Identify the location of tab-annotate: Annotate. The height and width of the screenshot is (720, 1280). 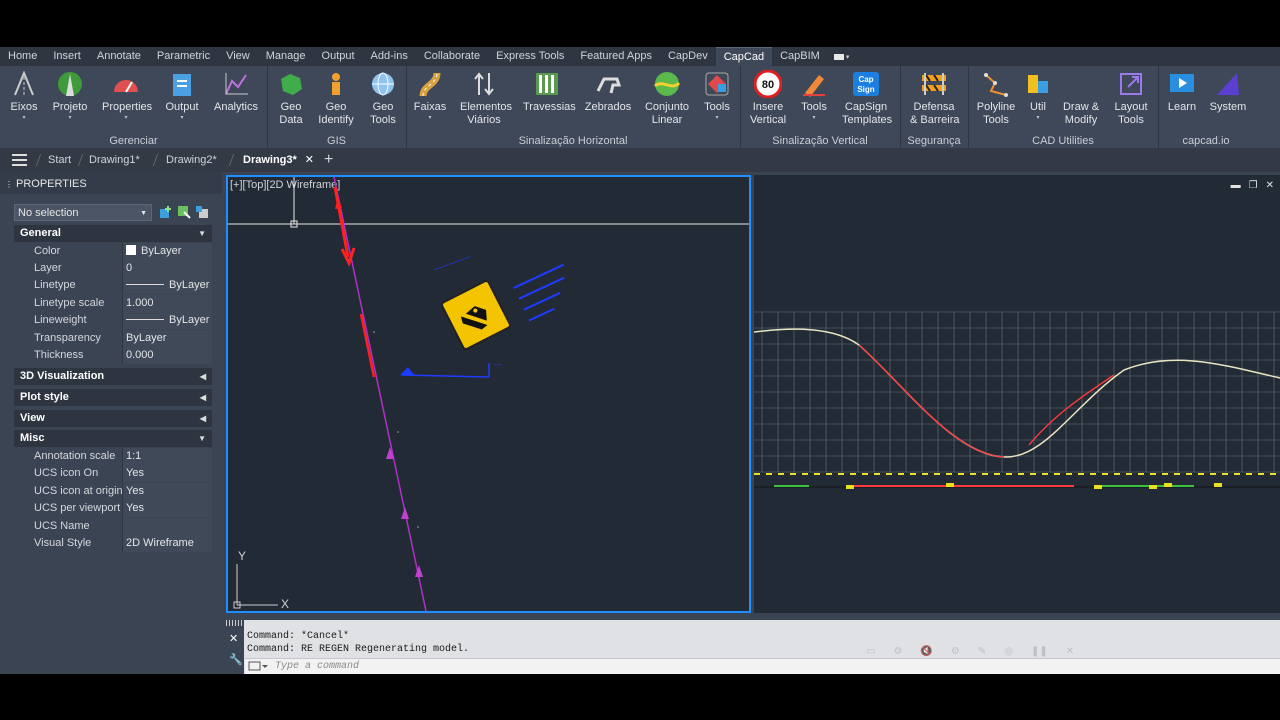
(119, 56).